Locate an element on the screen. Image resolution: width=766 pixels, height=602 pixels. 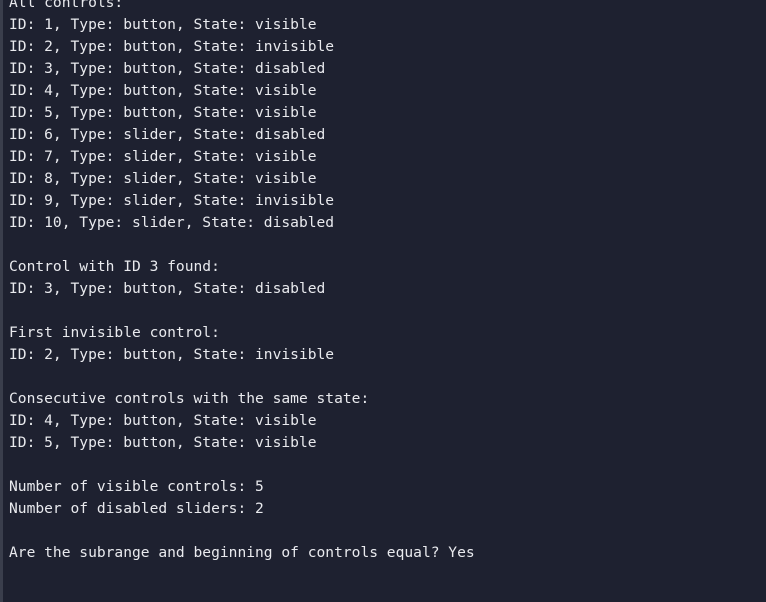
output-line-found-header: Control with ID 3 found: is located at coordinates (114, 266).